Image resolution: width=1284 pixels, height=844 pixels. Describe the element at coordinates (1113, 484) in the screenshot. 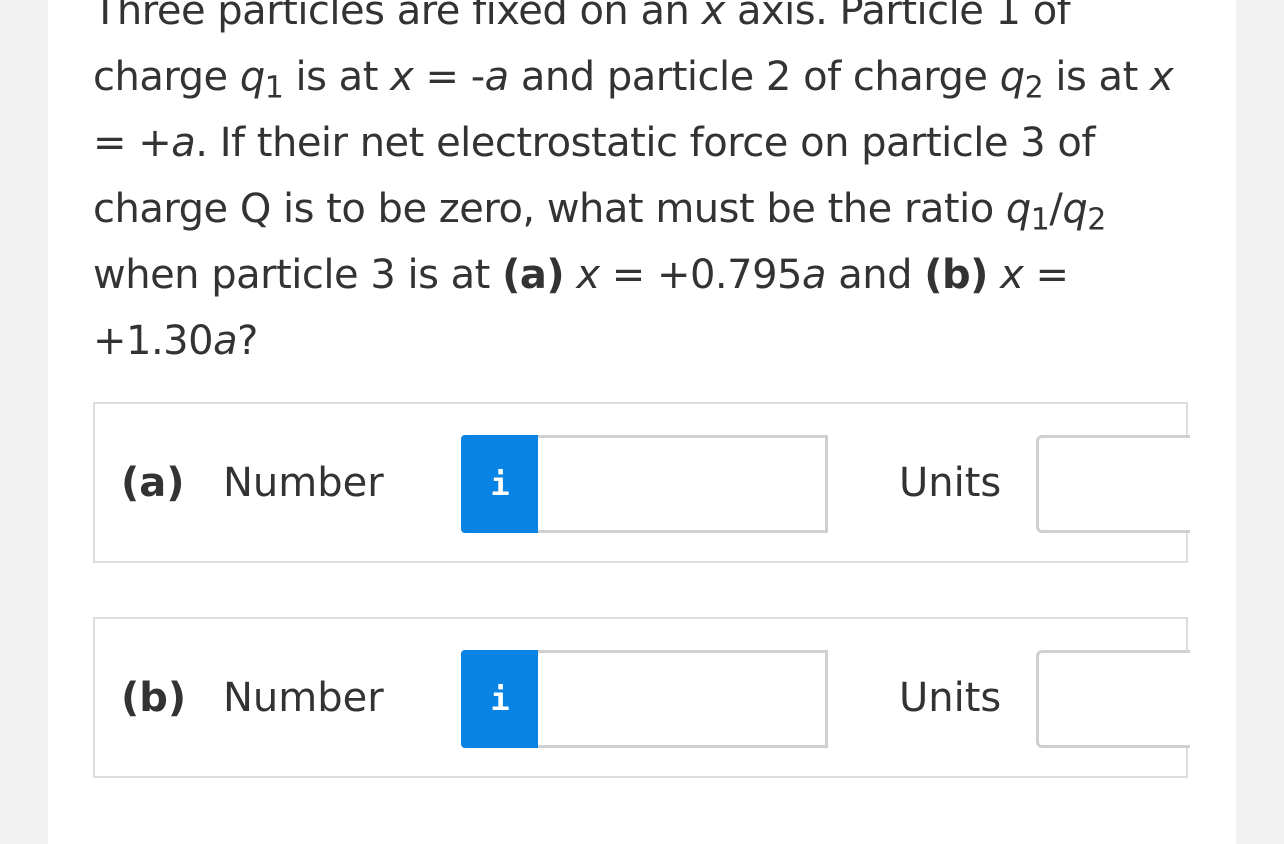

I see `units-select-a` at that location.